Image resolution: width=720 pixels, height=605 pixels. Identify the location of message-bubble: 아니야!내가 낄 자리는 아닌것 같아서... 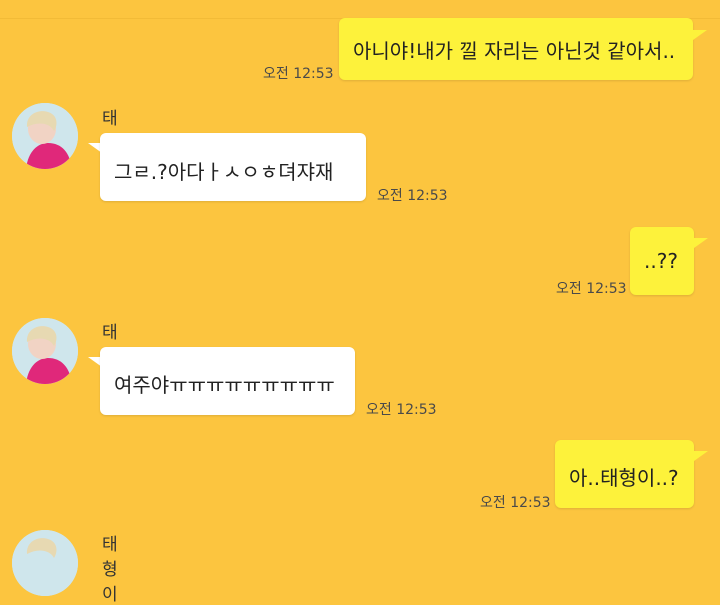
(516, 49).